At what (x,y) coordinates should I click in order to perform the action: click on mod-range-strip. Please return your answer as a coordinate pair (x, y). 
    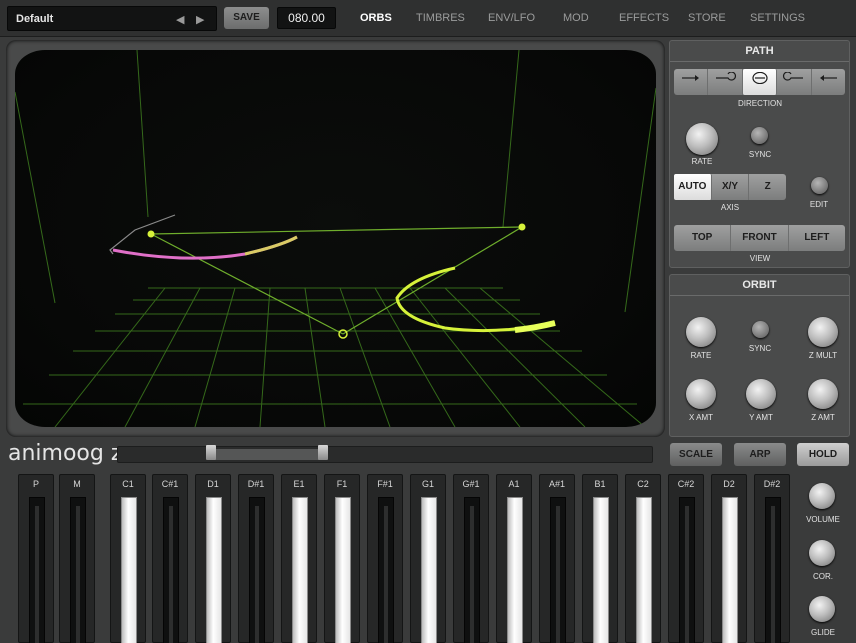
    Looking at the image, I should click on (385, 454).